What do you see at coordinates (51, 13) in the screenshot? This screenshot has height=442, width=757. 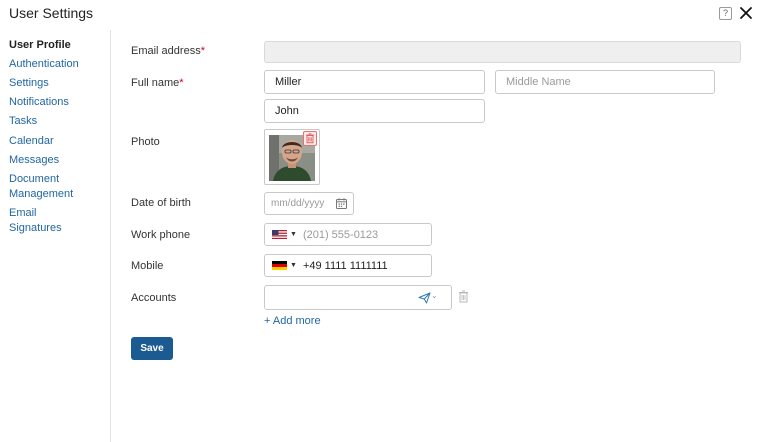 I see `page-title: User Settings` at bounding box center [51, 13].